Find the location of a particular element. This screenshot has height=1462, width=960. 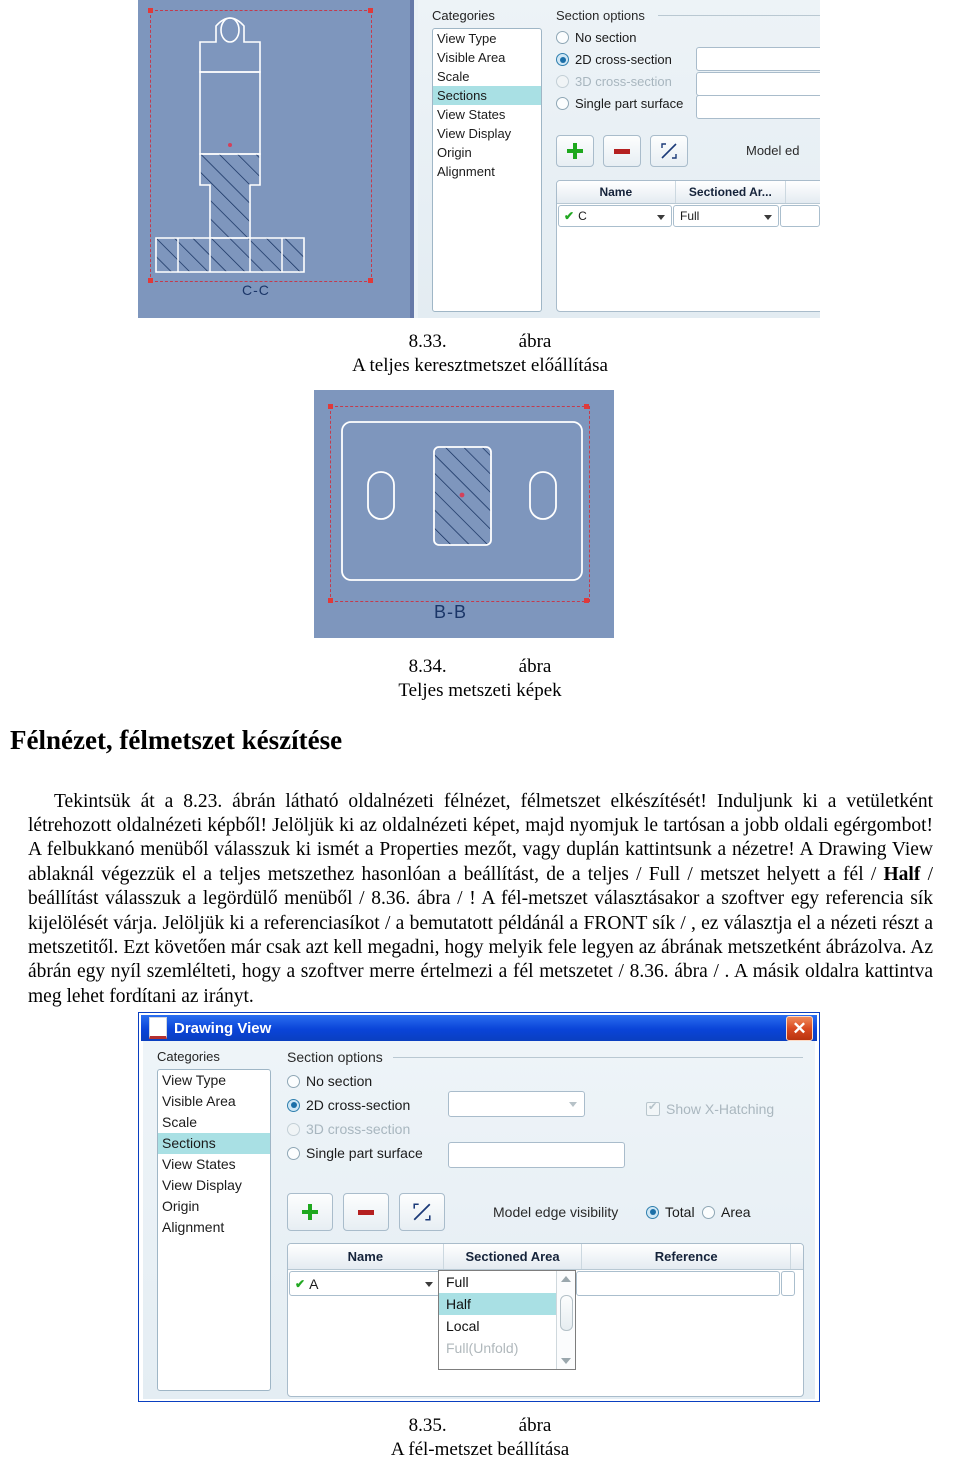

figure-8-34-screenshot: B-B is located at coordinates (464, 514).